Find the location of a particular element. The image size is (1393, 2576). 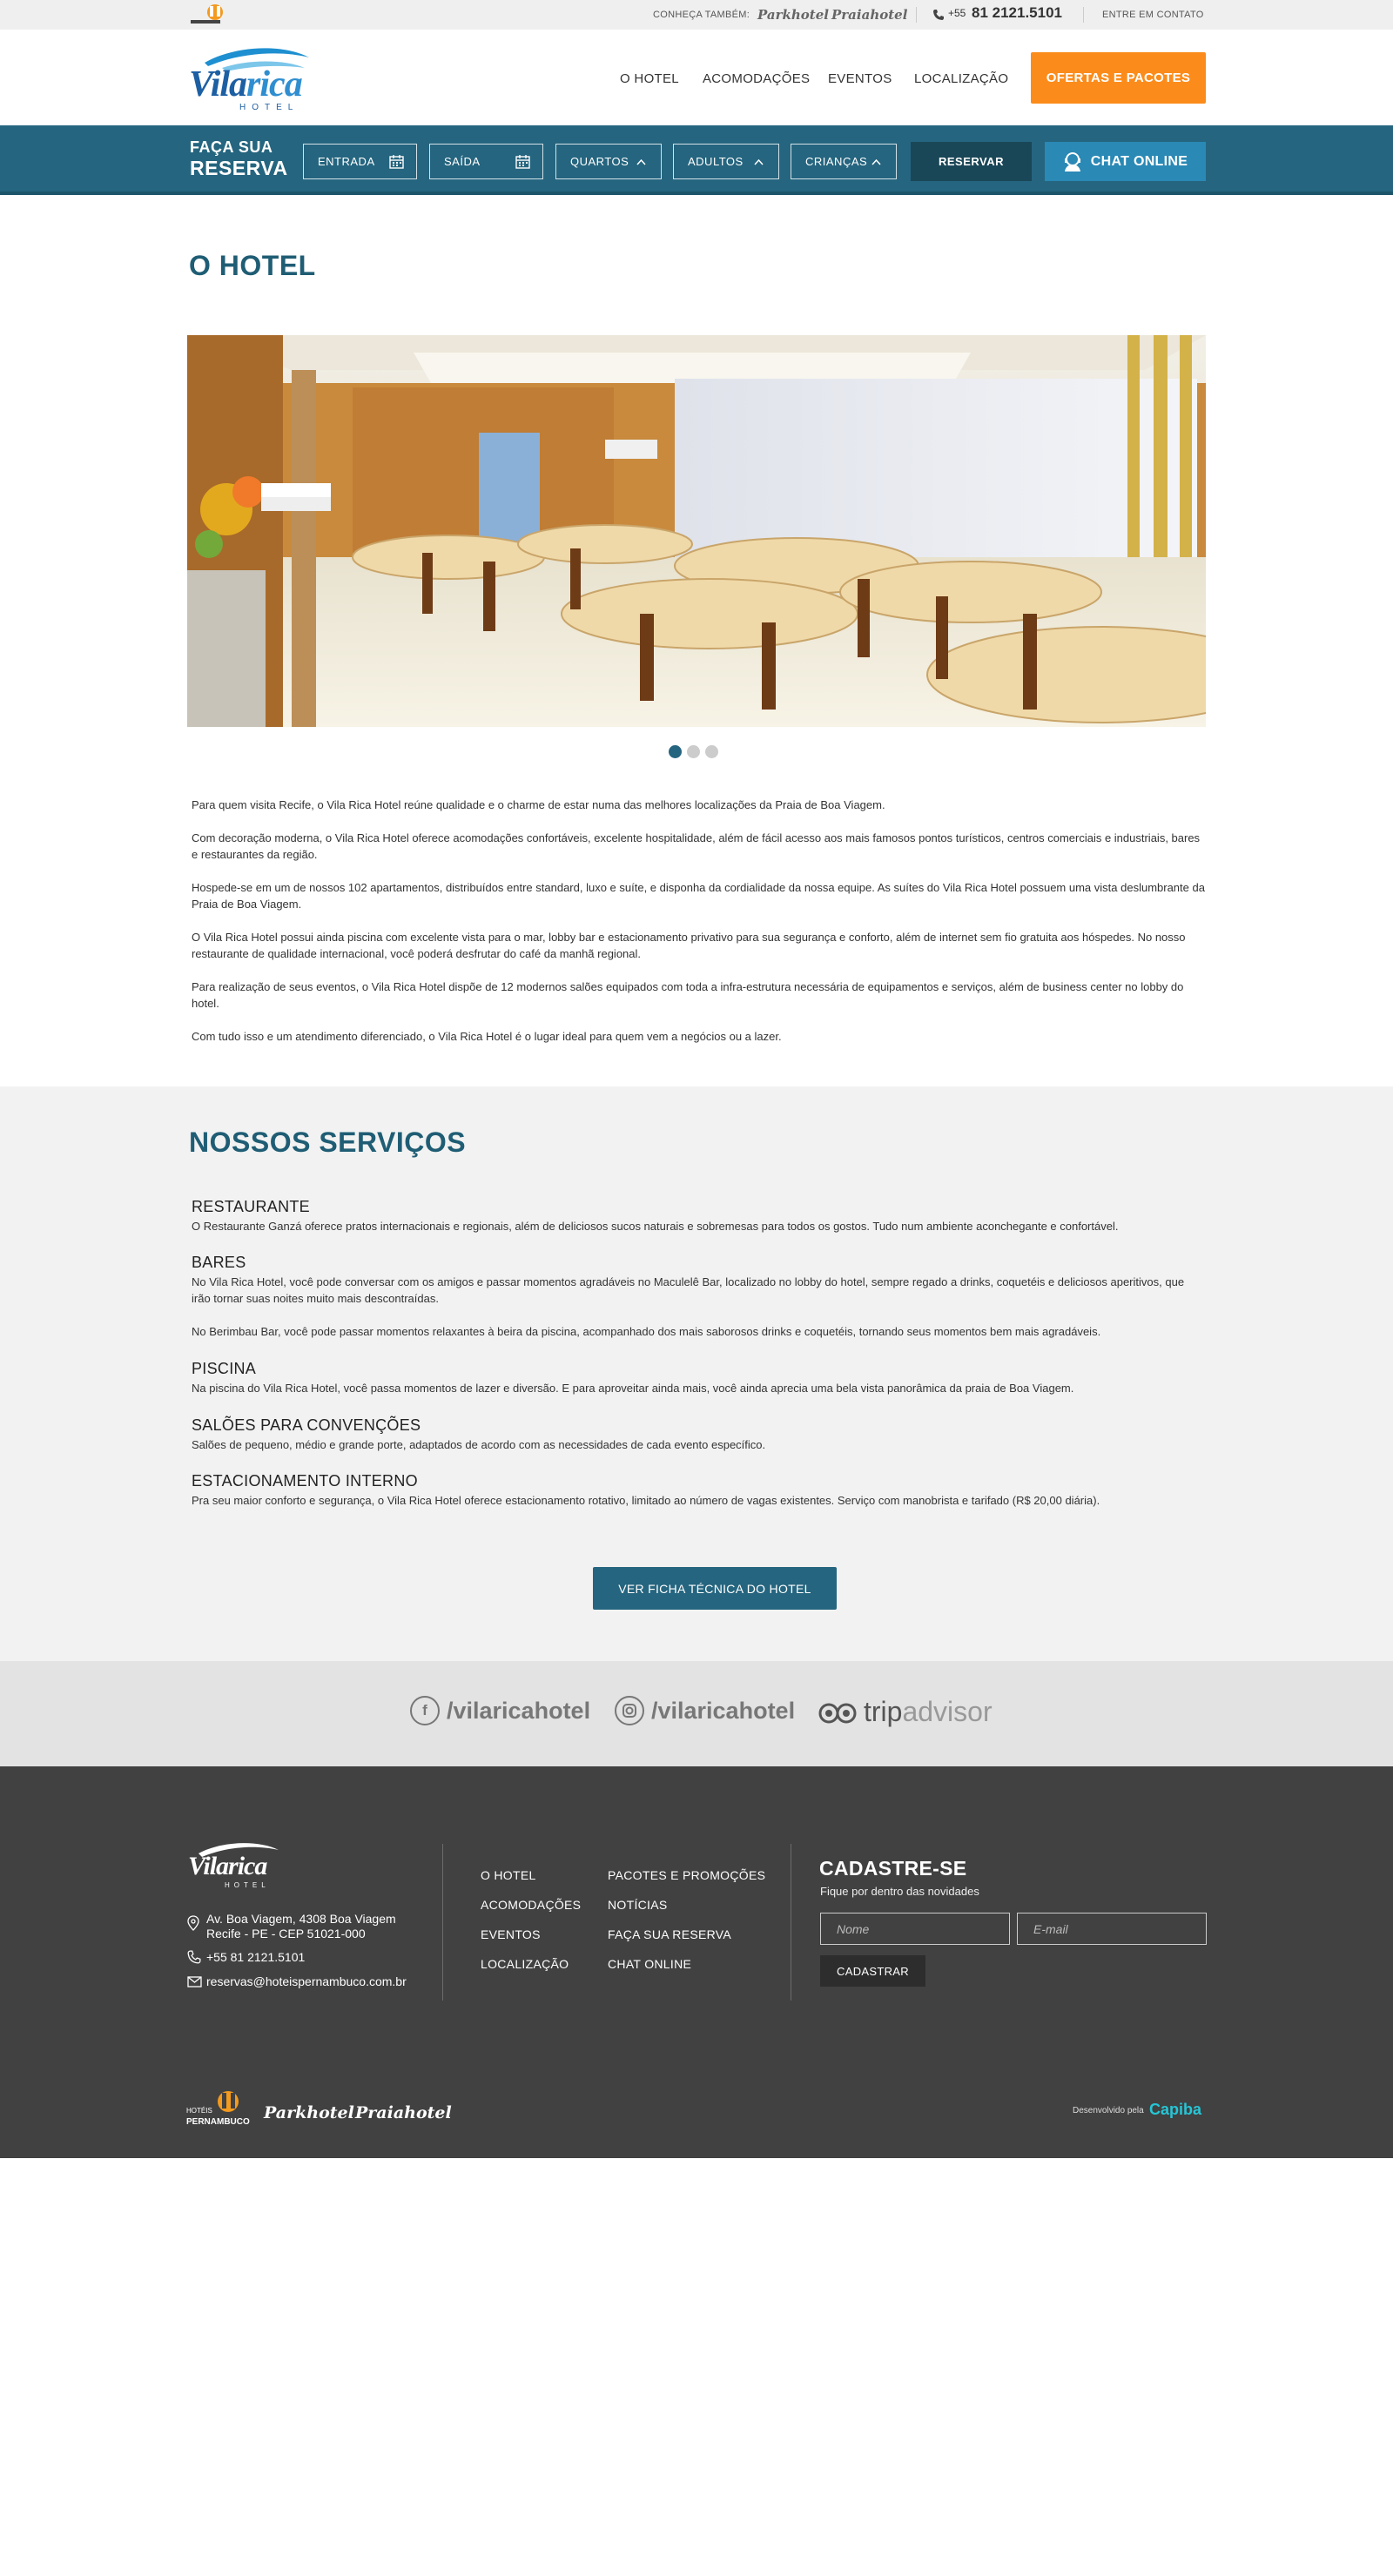

offers-button: OFERTAS E PACOTES is located at coordinates (1118, 78).